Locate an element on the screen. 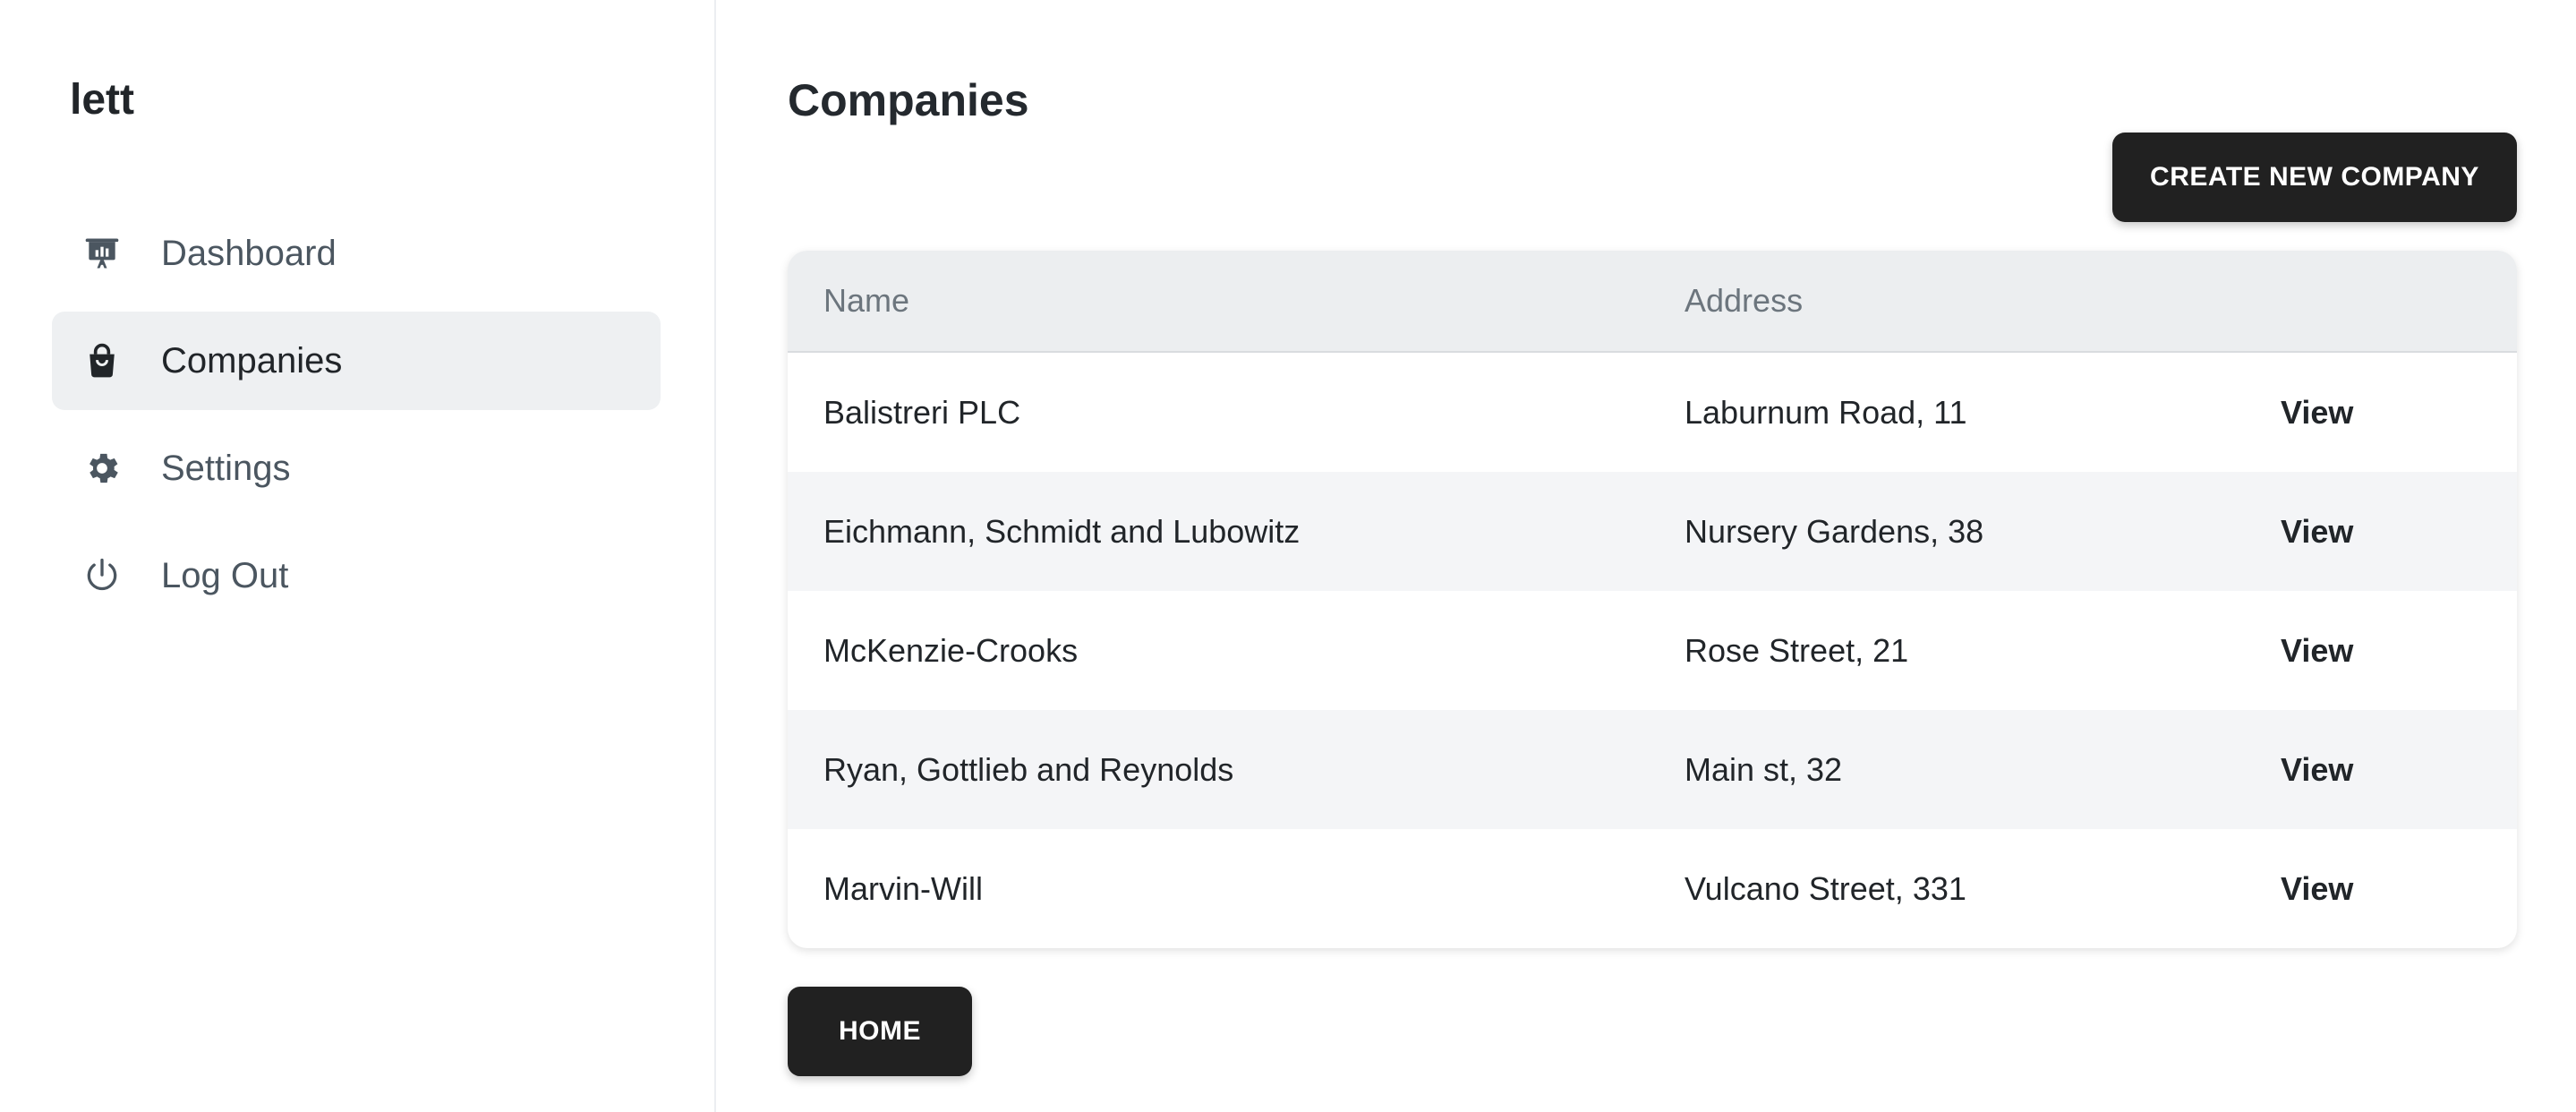 Image resolution: width=2576 pixels, height=1112 pixels. sidebar-item-label: Companies is located at coordinates (252, 361).